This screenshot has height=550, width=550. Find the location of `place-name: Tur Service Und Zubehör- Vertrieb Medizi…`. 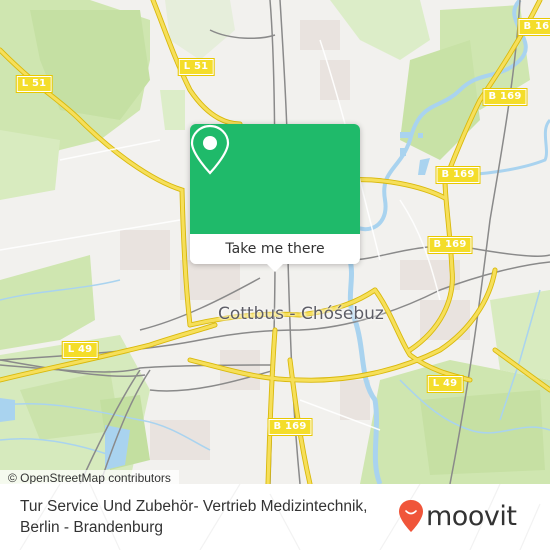

place-name: Tur Service Und Zubehör- Vertrieb Medizi… is located at coordinates (194, 517).